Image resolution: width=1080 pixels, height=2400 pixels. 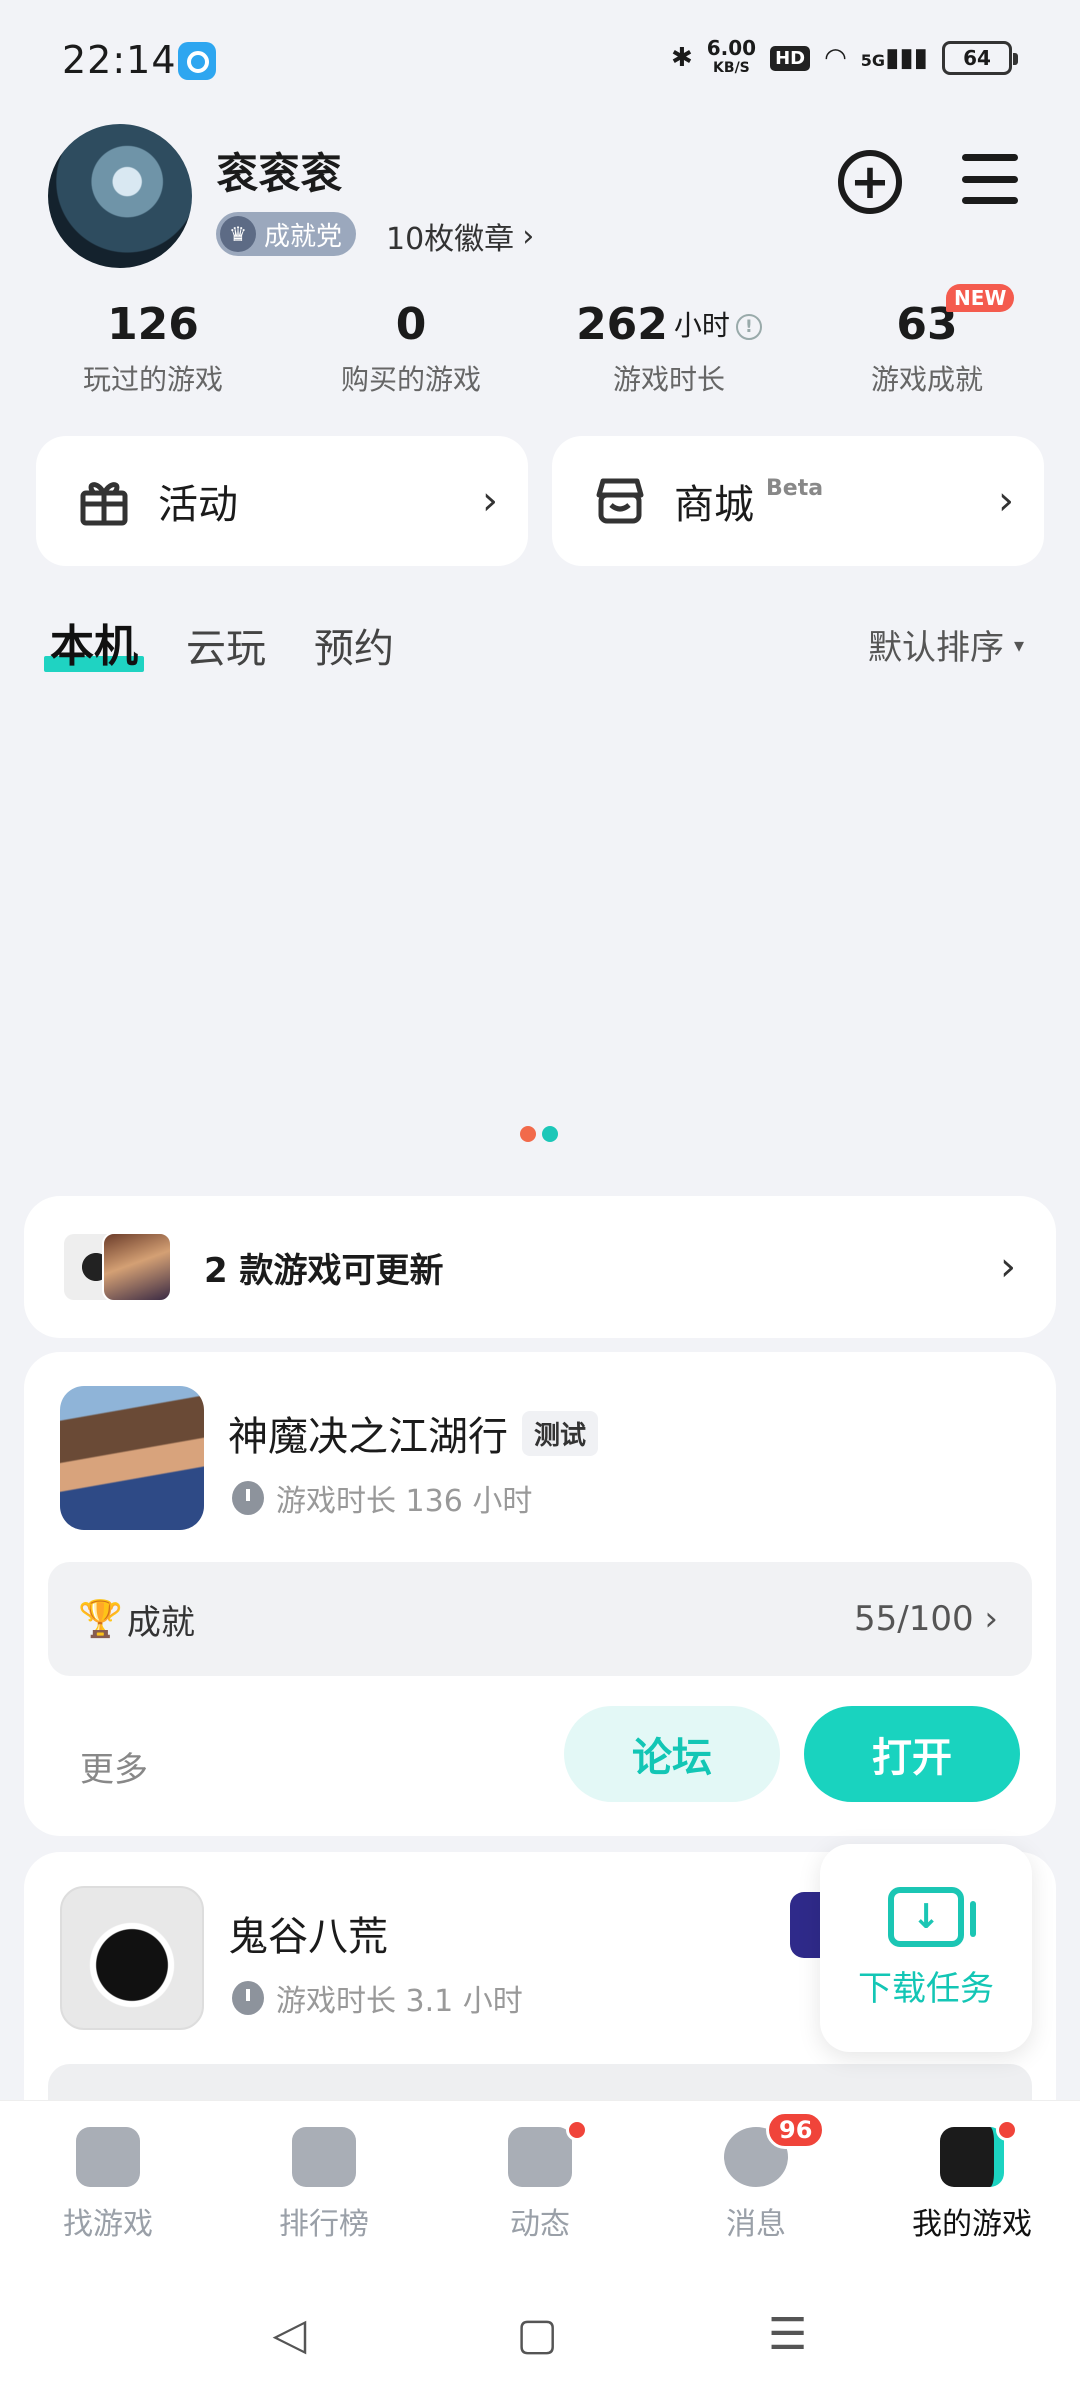 I want to click on game-title: 神魔决之江湖行 测试, so click(x=413, y=1433).